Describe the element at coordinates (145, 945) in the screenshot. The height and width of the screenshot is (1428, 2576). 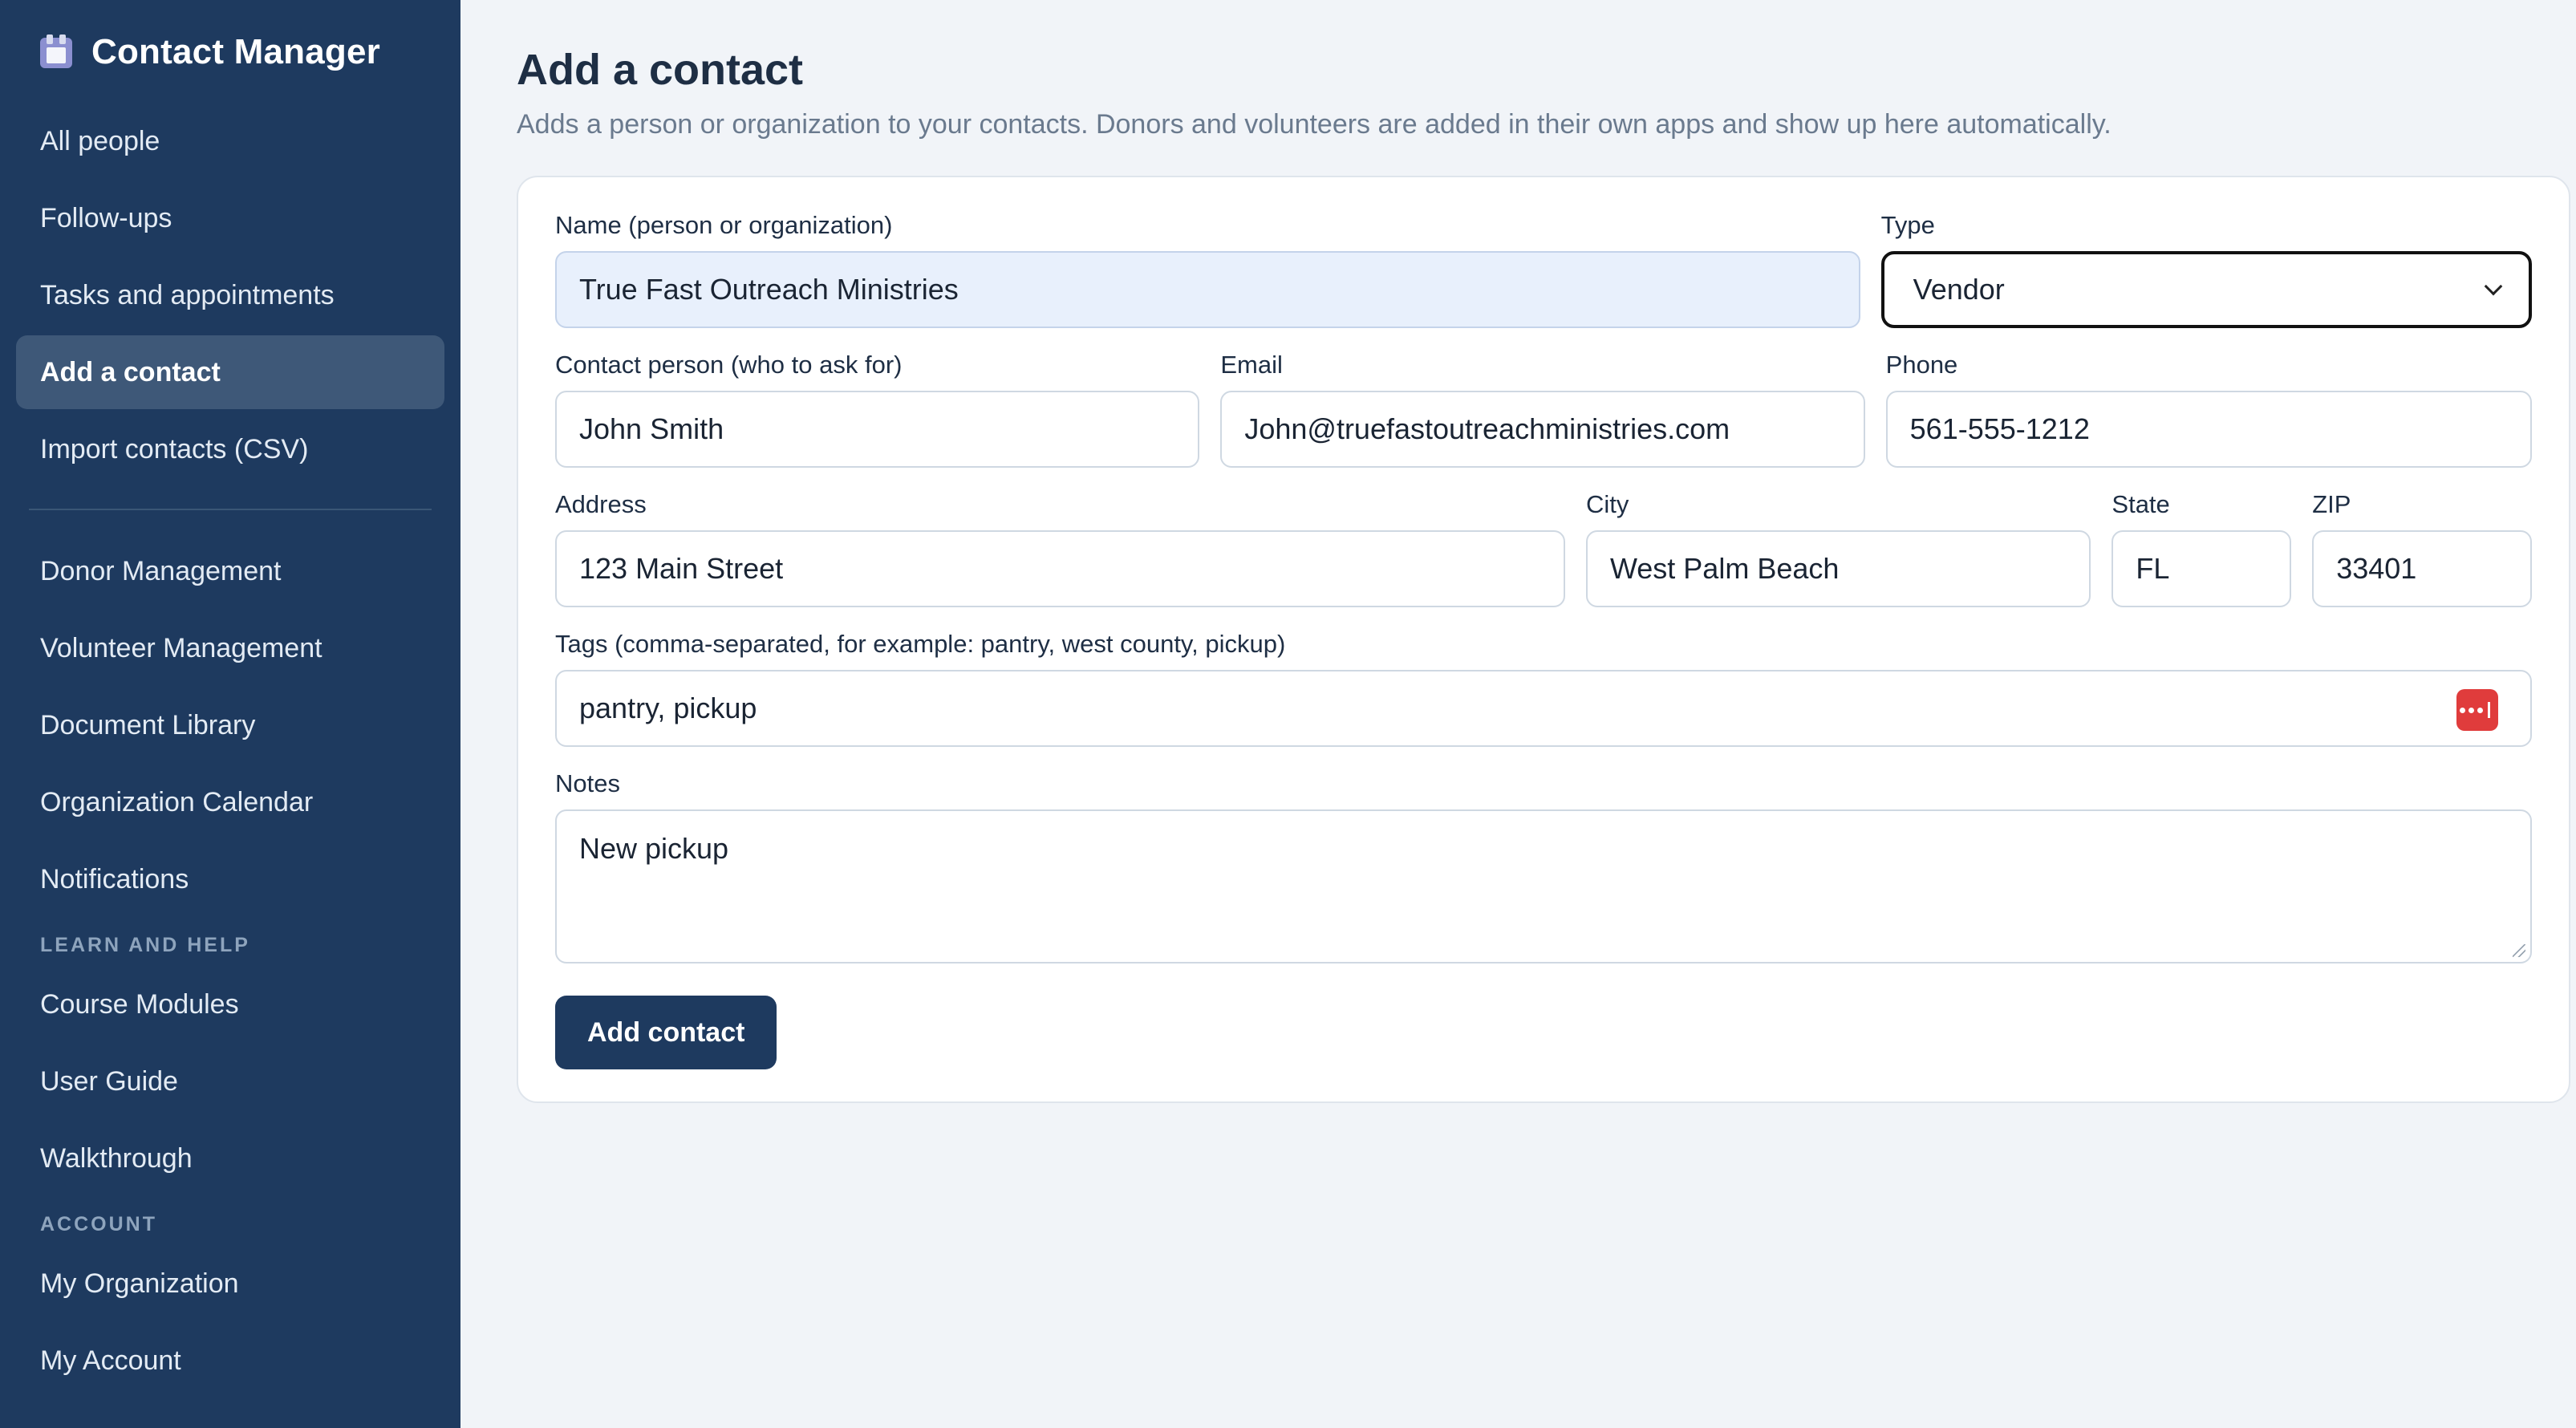
I see `sidebar-section-learn: LEARN AND HELP` at that location.